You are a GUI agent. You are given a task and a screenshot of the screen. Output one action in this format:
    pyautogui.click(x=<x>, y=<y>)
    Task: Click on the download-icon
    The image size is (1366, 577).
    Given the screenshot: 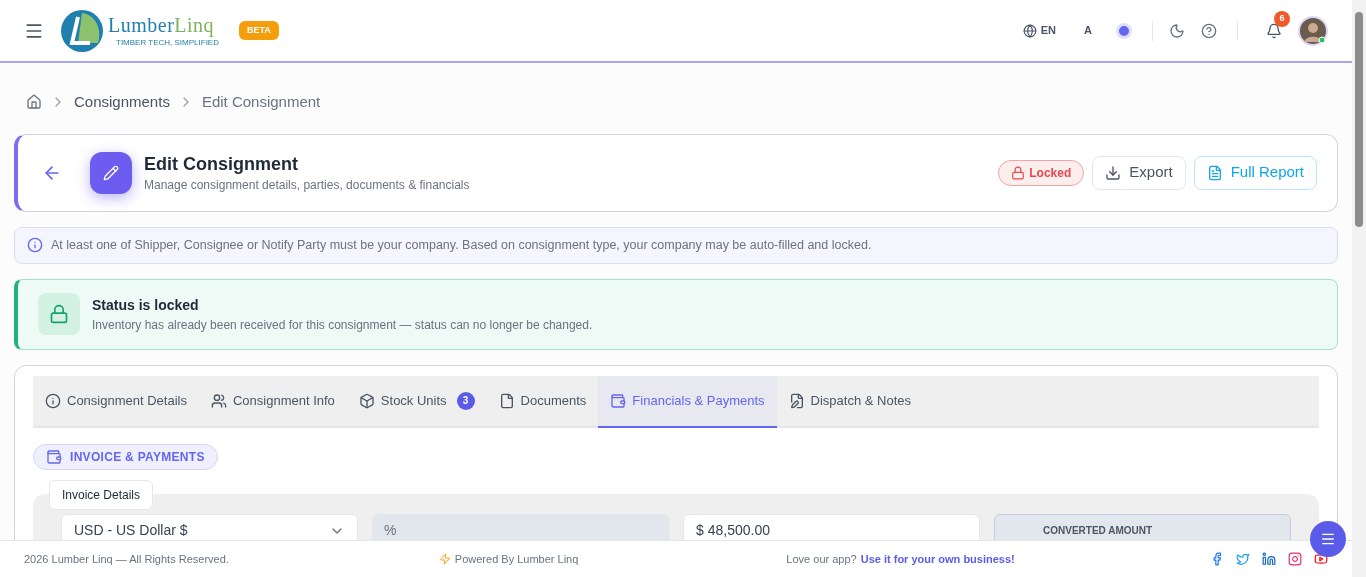 What is the action you would take?
    pyautogui.click(x=1113, y=172)
    